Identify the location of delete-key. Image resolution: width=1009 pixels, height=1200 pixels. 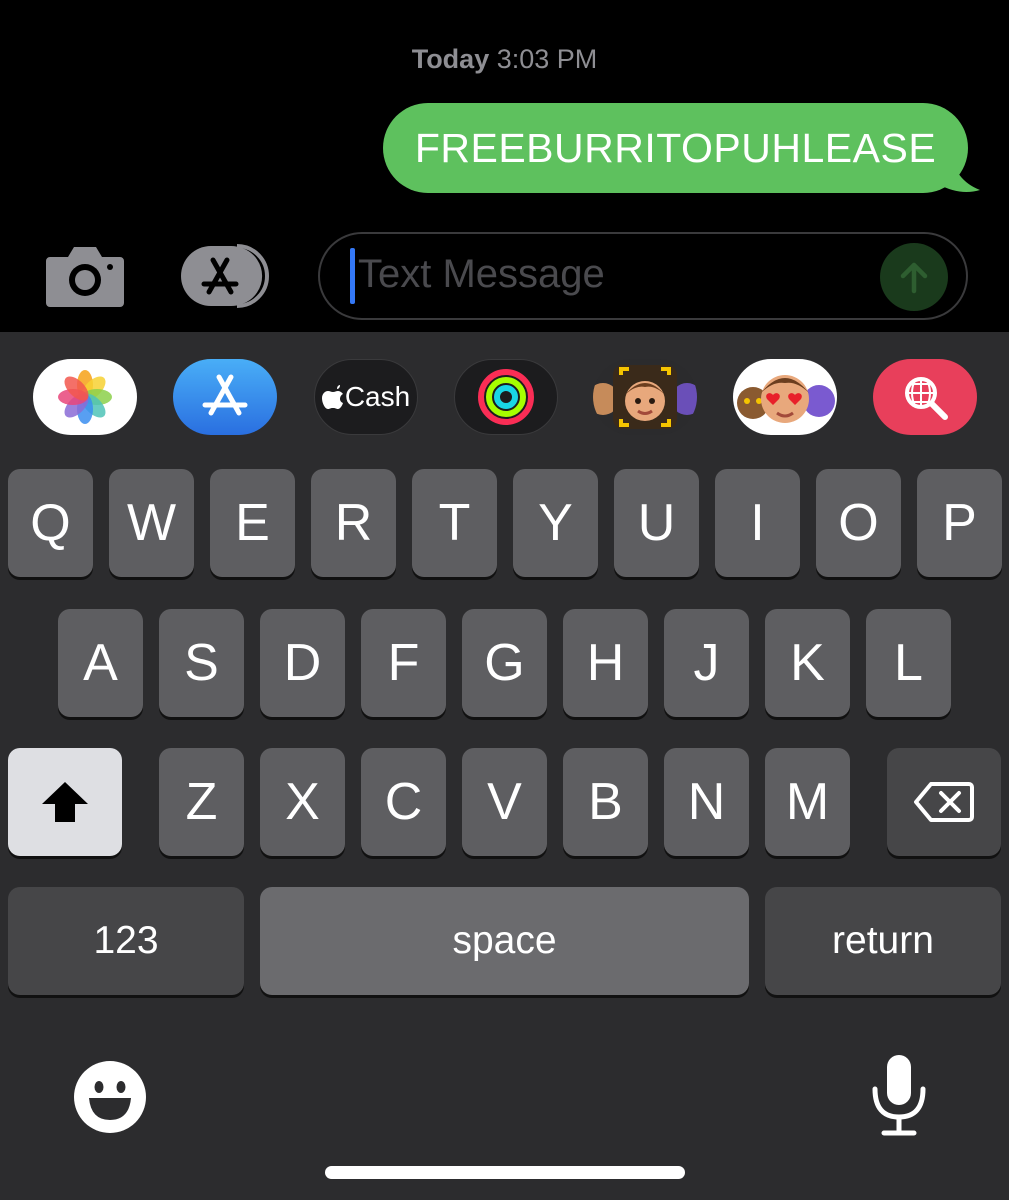
(944, 802).